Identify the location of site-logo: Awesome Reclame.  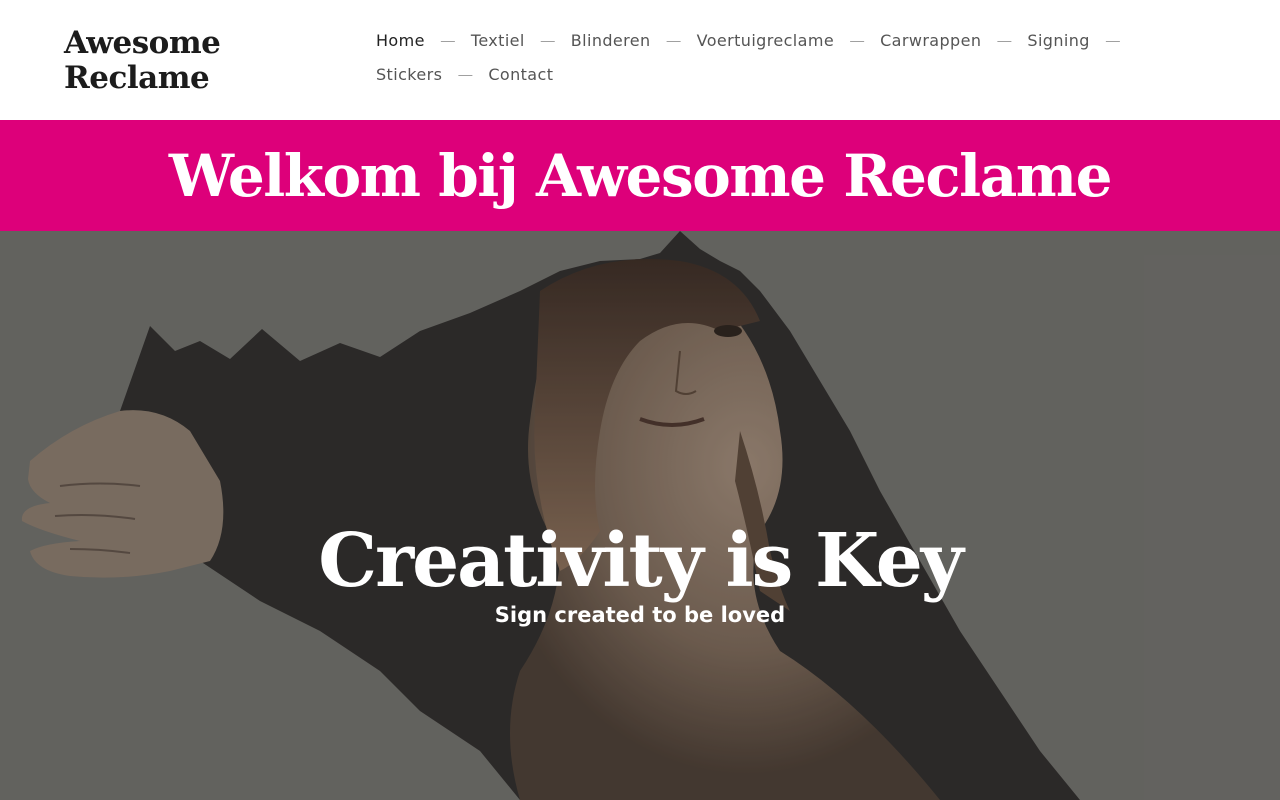
(154, 61).